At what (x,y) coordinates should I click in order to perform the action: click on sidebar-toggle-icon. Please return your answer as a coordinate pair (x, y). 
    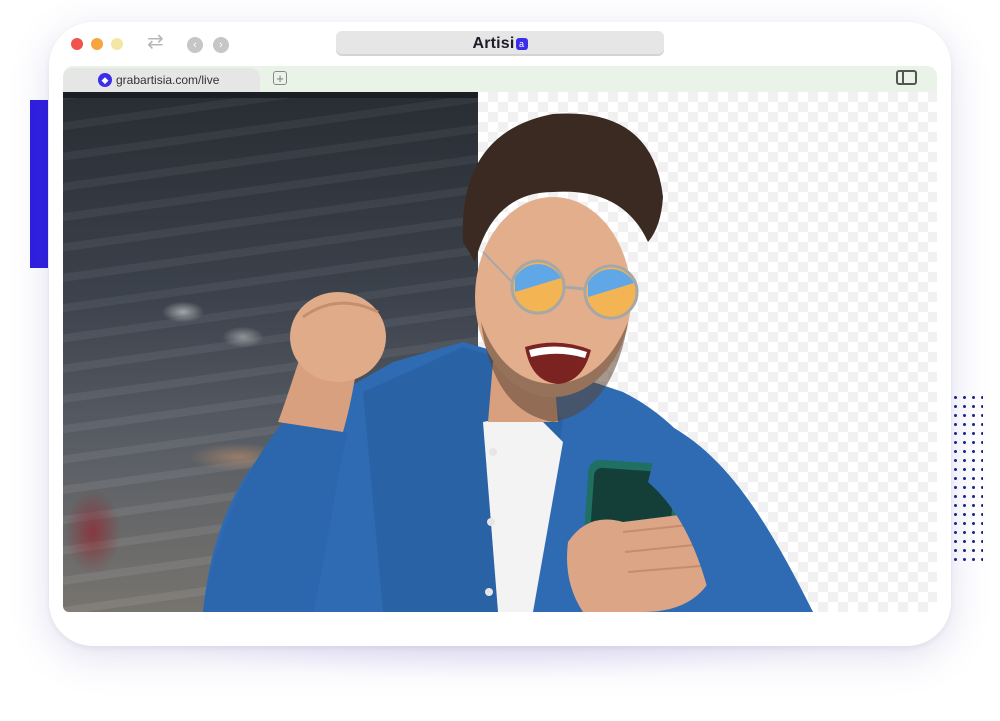
    Looking at the image, I should click on (906, 77).